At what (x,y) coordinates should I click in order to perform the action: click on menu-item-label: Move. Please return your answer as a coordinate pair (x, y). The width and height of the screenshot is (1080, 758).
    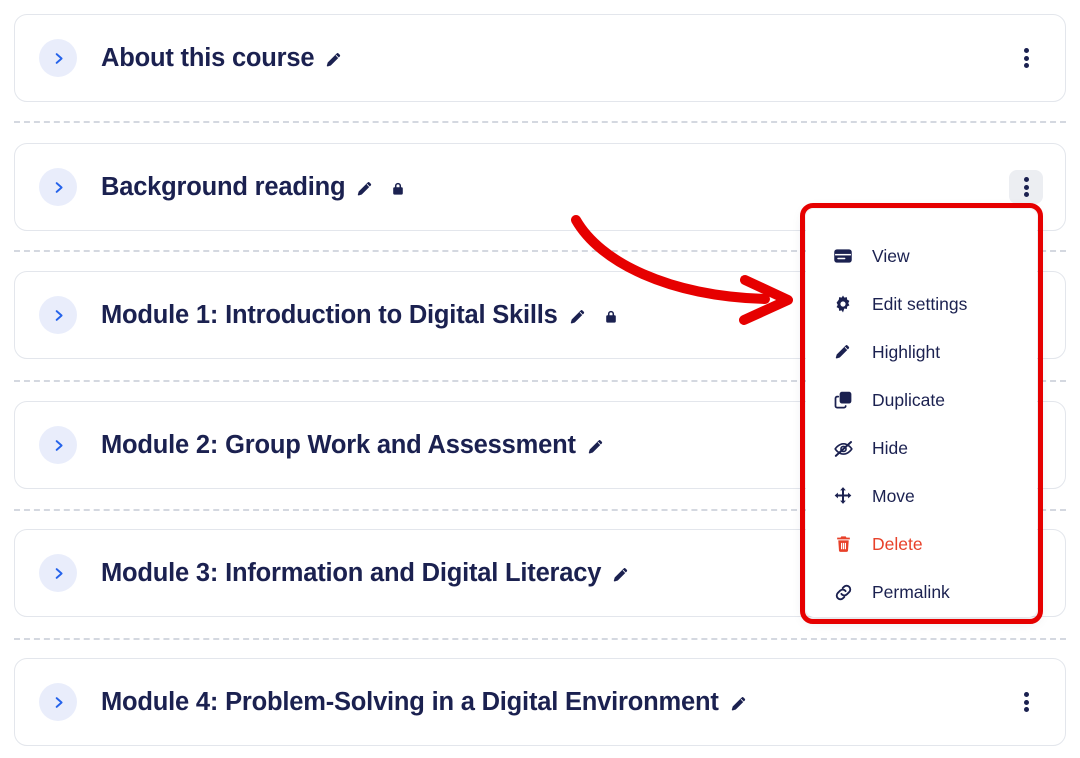
    Looking at the image, I should click on (893, 495).